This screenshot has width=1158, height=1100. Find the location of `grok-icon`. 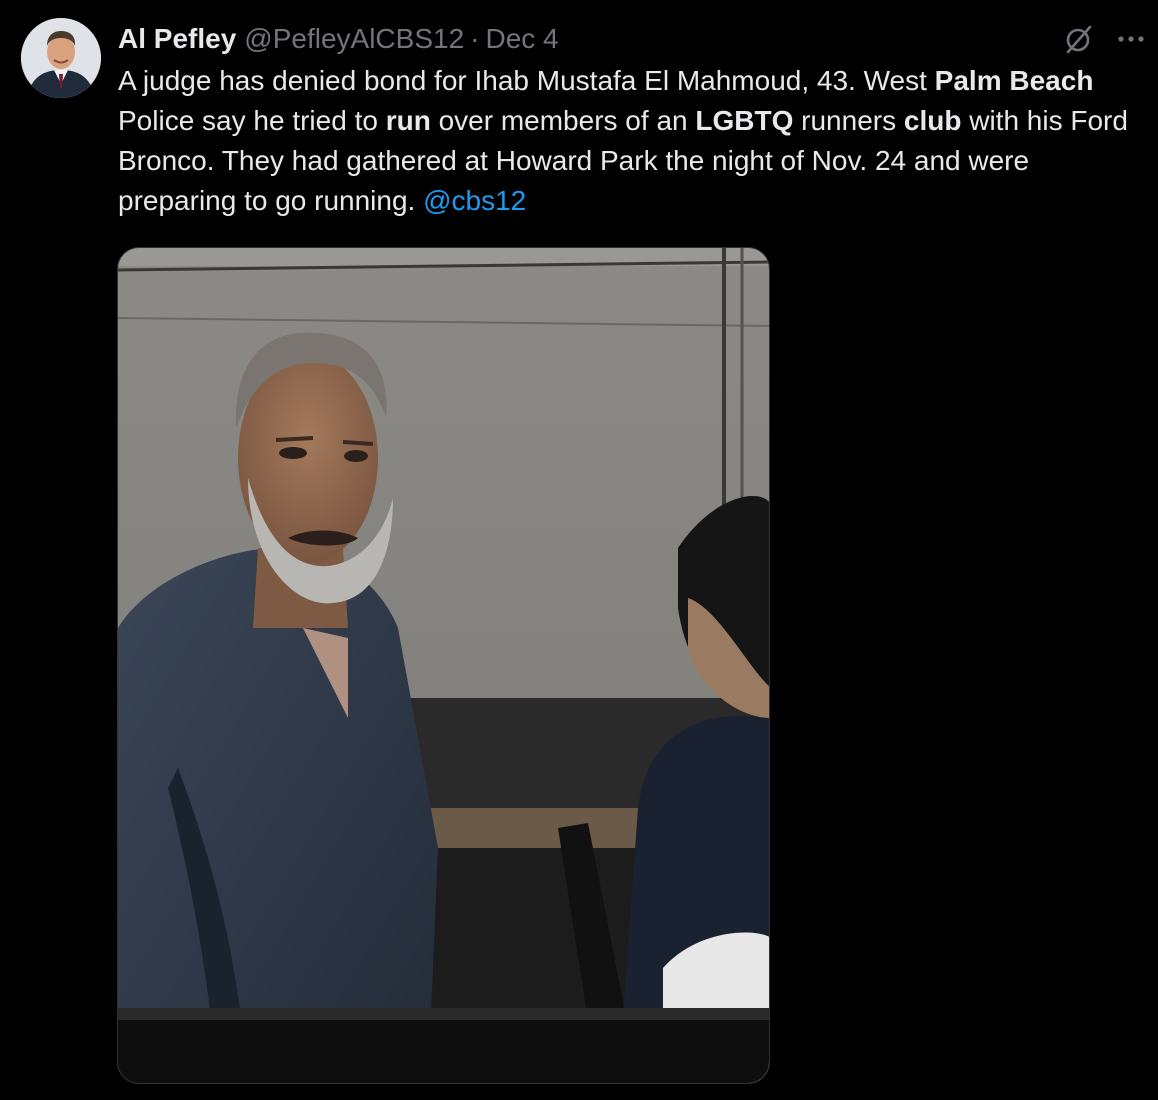

grok-icon is located at coordinates (1079, 39).